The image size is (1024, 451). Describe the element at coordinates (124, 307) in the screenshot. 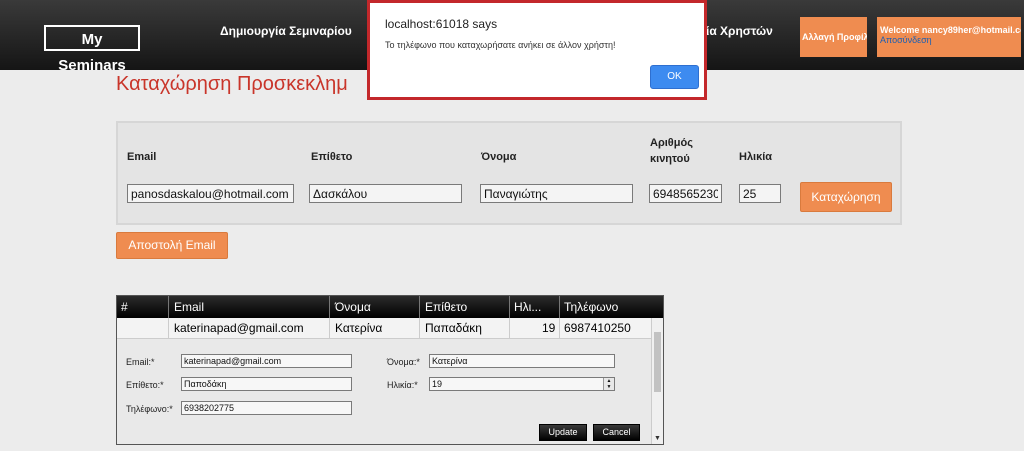

I see `column-header-index: #` at that location.